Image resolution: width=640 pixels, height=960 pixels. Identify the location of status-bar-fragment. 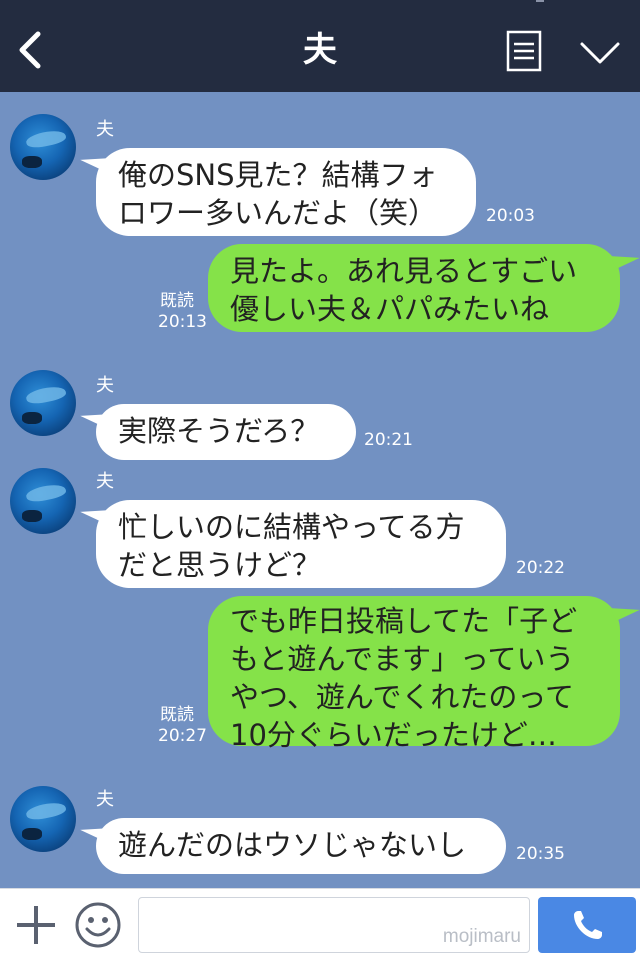
(540, 1).